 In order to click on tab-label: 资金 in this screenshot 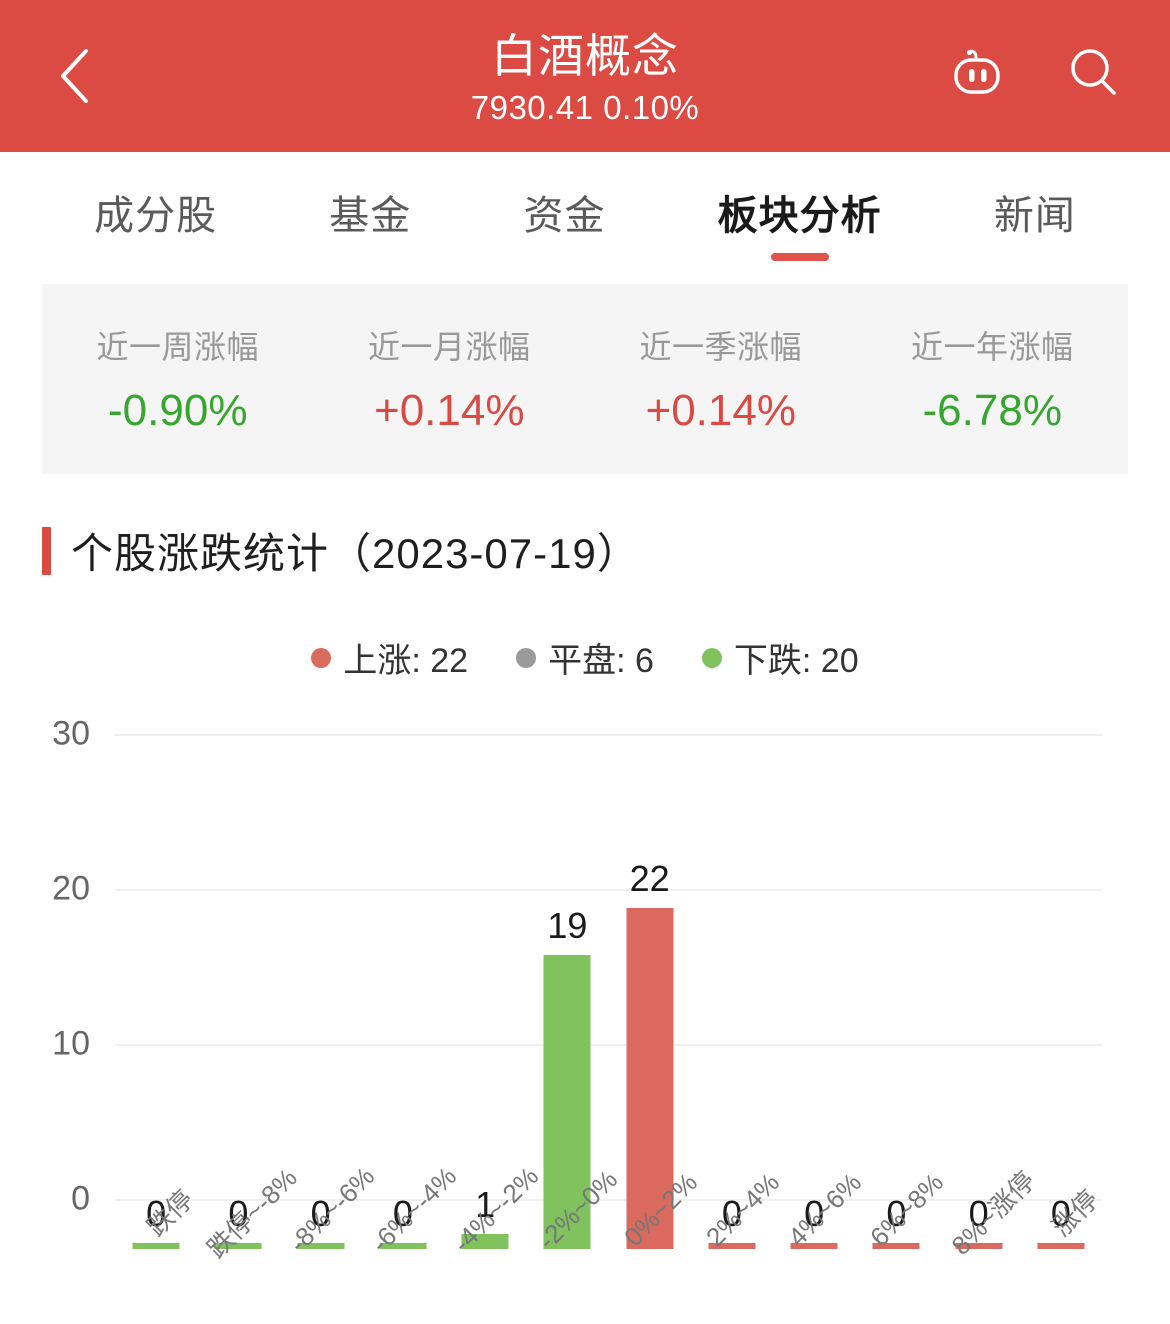, I will do `click(564, 216)`.